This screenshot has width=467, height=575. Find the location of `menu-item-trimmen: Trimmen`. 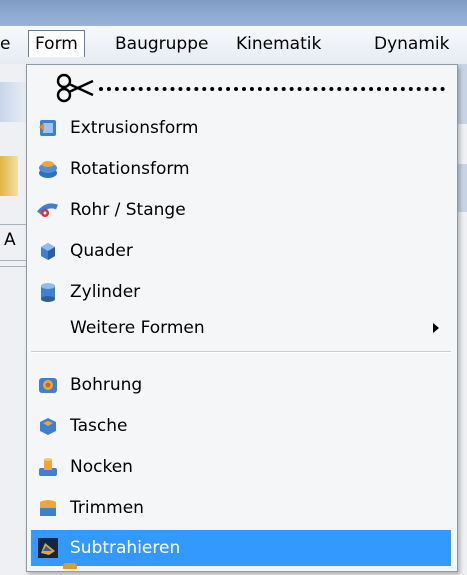

menu-item-trimmen: Trimmen is located at coordinates (241, 508).